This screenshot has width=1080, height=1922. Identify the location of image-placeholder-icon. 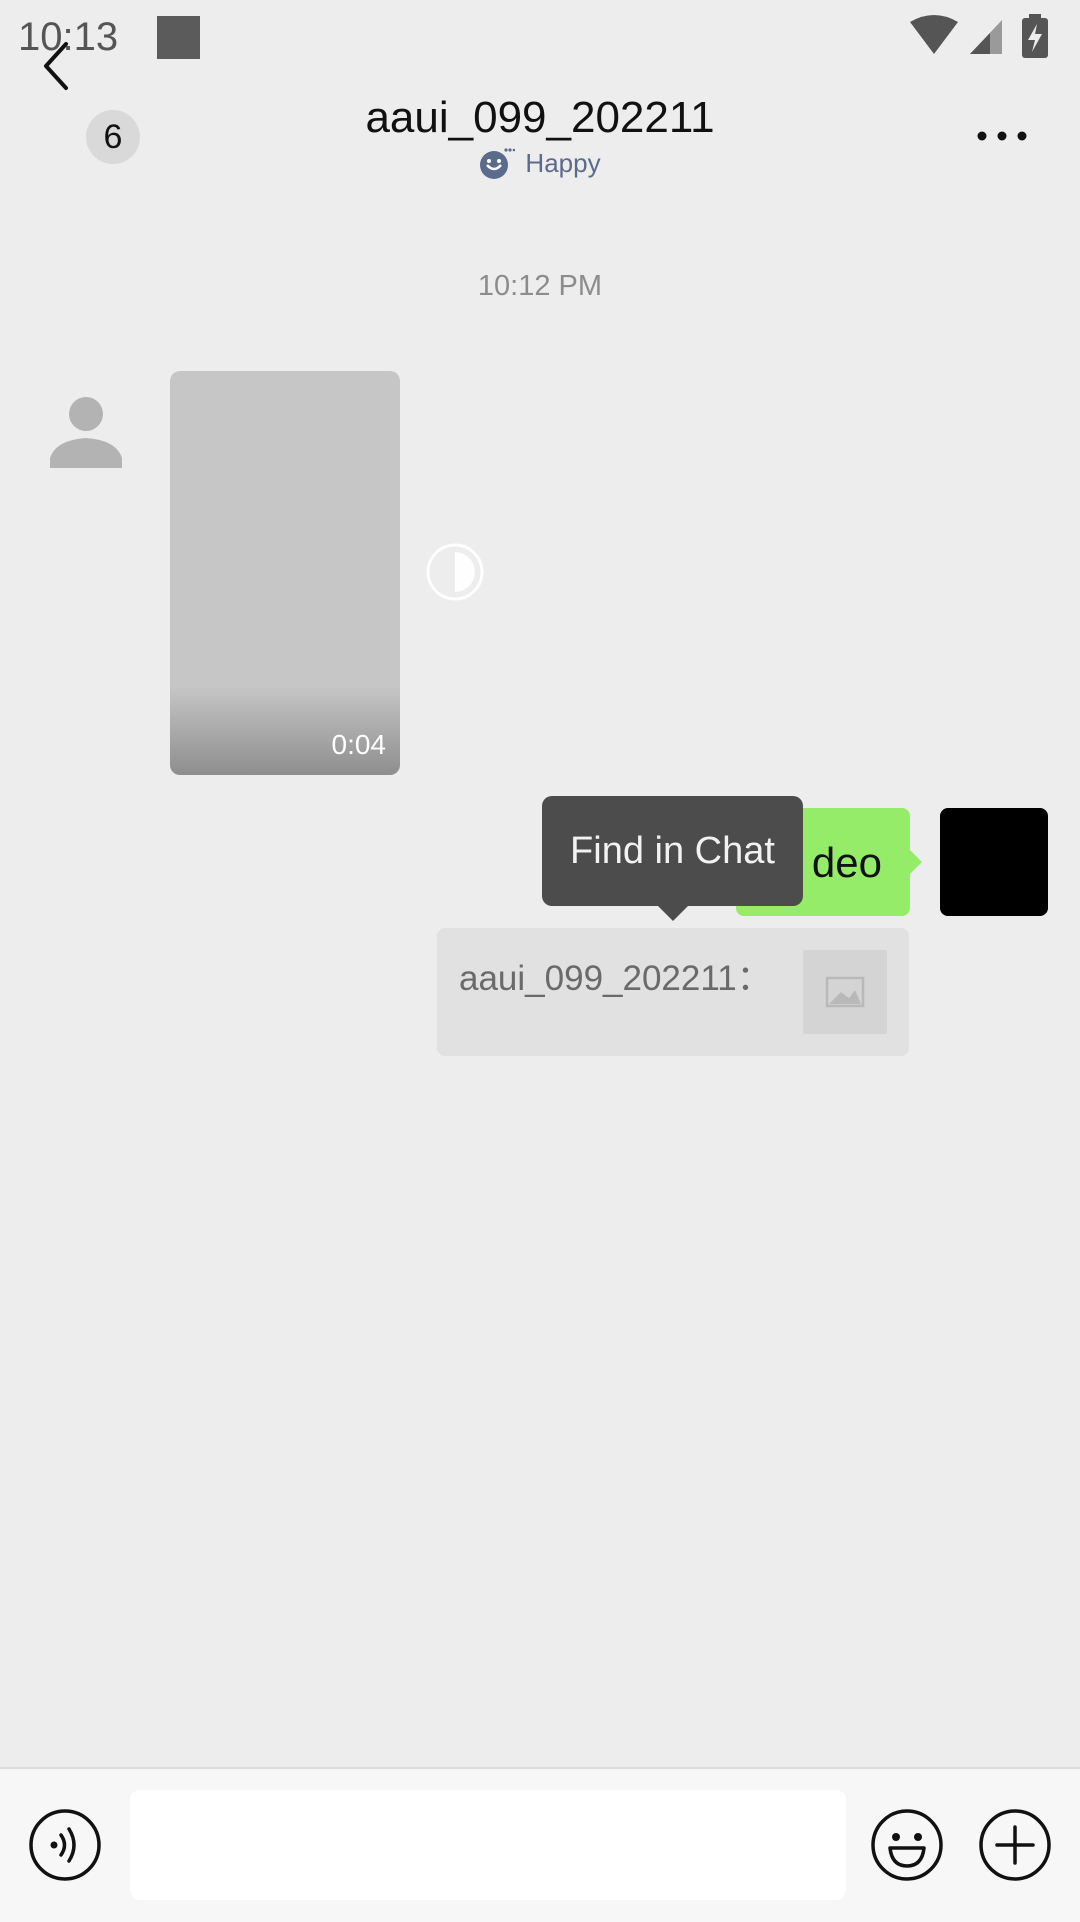
(845, 992).